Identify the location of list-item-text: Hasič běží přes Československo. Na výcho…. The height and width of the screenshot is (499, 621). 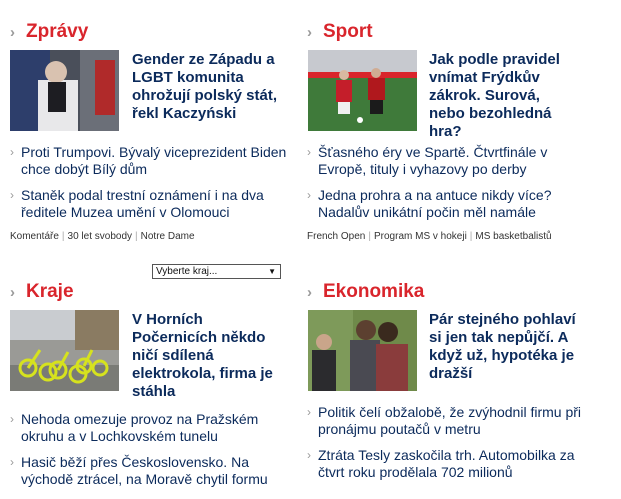
(144, 470).